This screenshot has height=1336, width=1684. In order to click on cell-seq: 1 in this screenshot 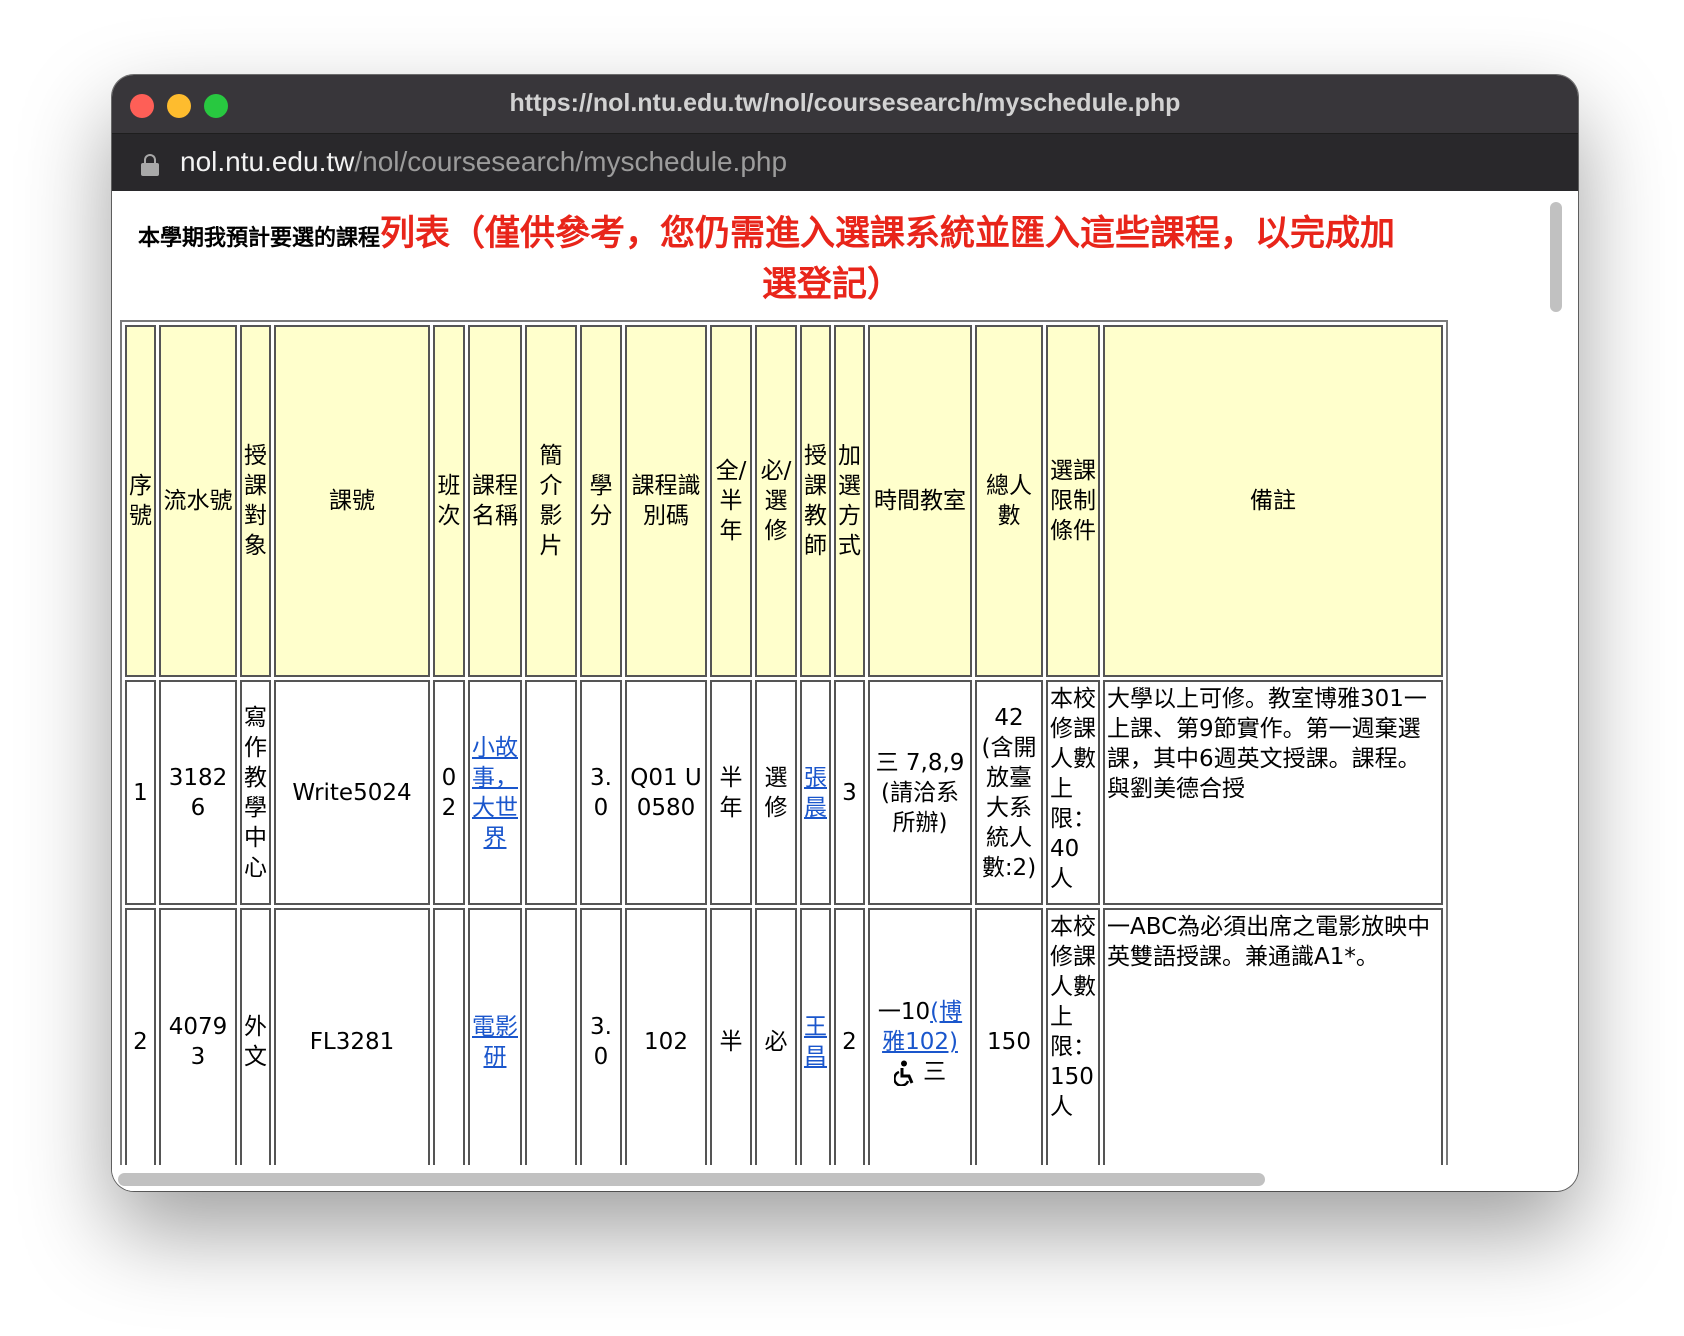, I will do `click(140, 792)`.